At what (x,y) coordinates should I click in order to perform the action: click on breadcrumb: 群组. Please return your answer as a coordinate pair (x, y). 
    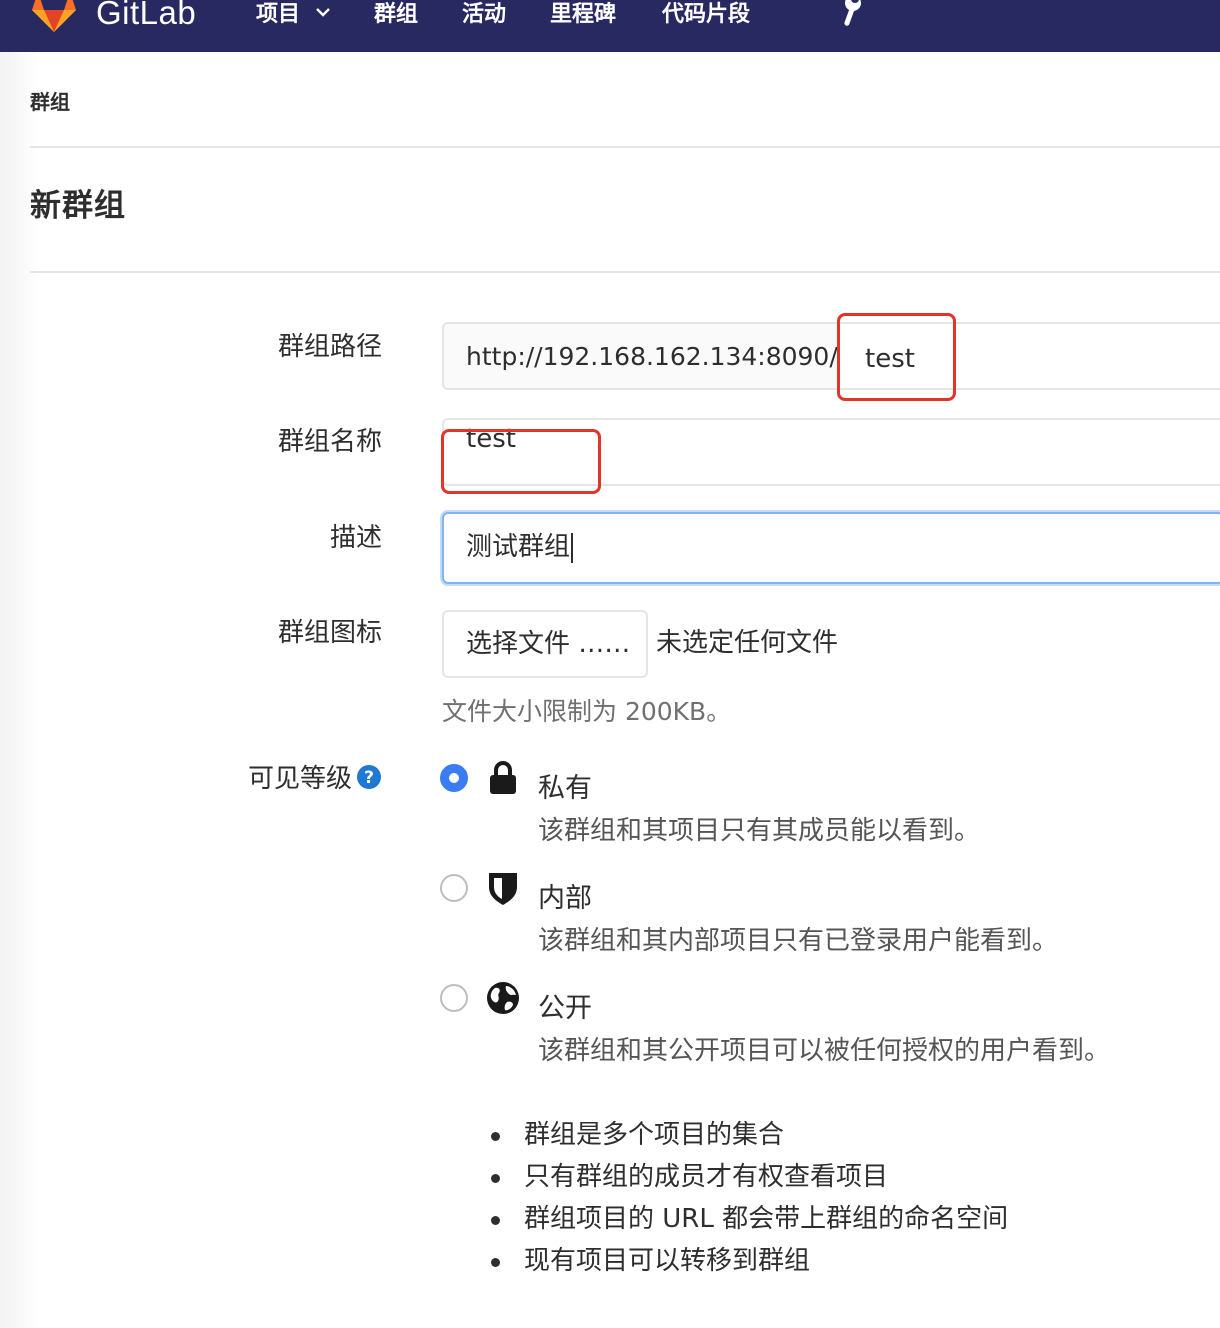
    Looking at the image, I should click on (50, 100).